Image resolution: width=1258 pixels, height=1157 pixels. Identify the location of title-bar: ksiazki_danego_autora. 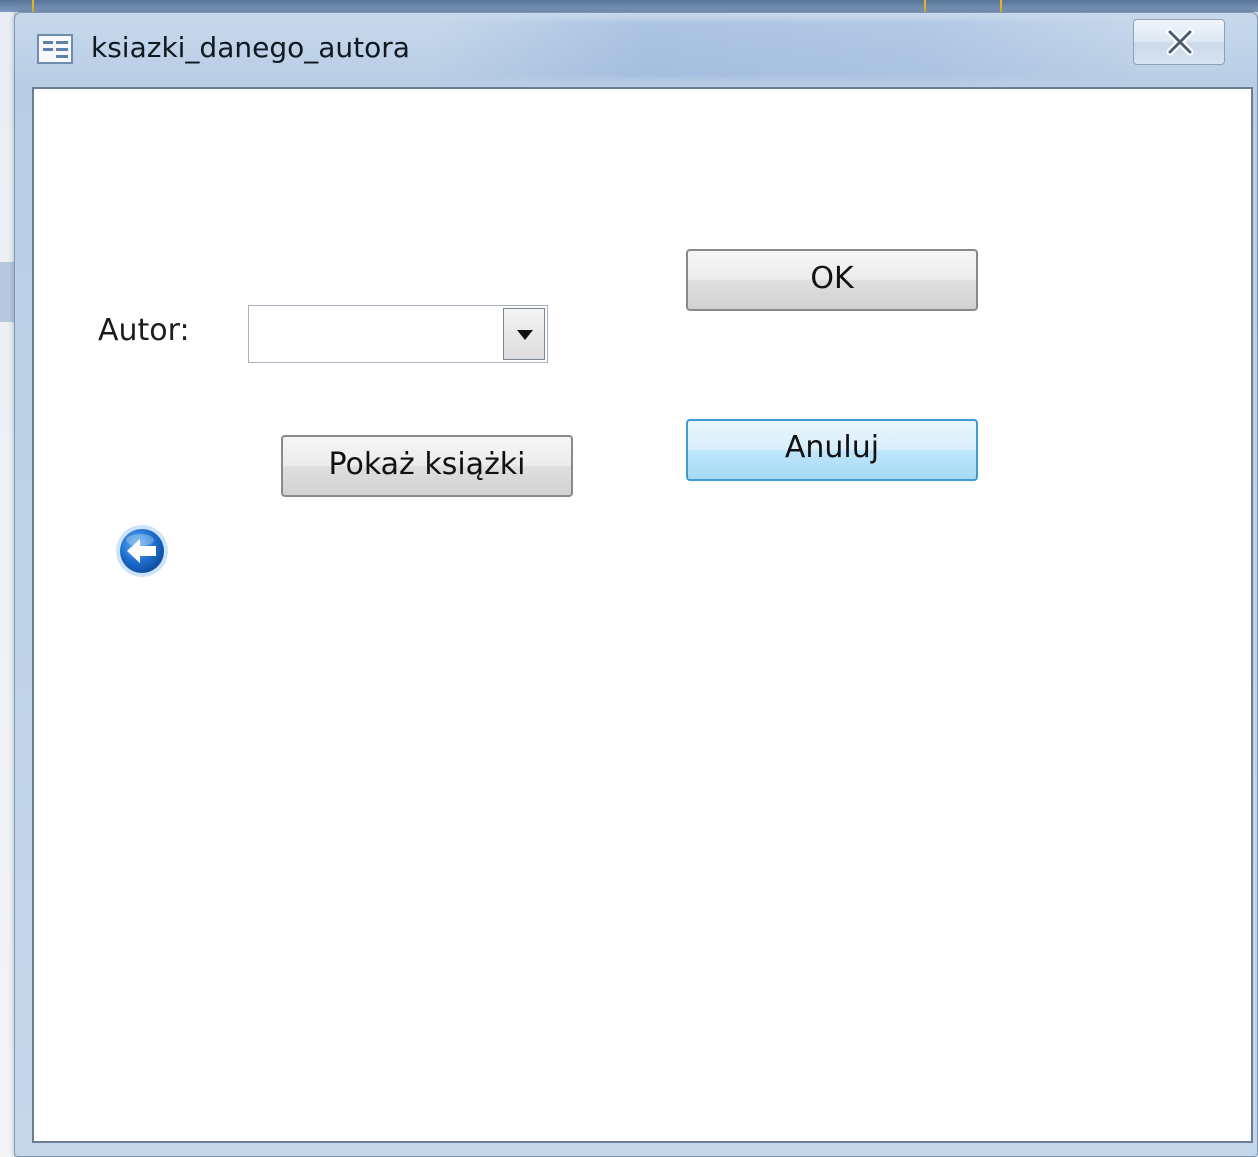
(636, 49).